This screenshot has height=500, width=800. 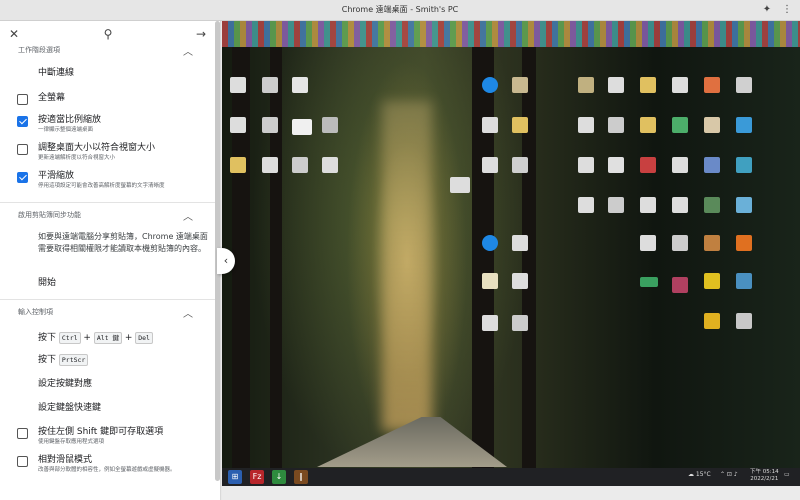 I want to click on arrow-right-icon: →, so click(x=201, y=34).